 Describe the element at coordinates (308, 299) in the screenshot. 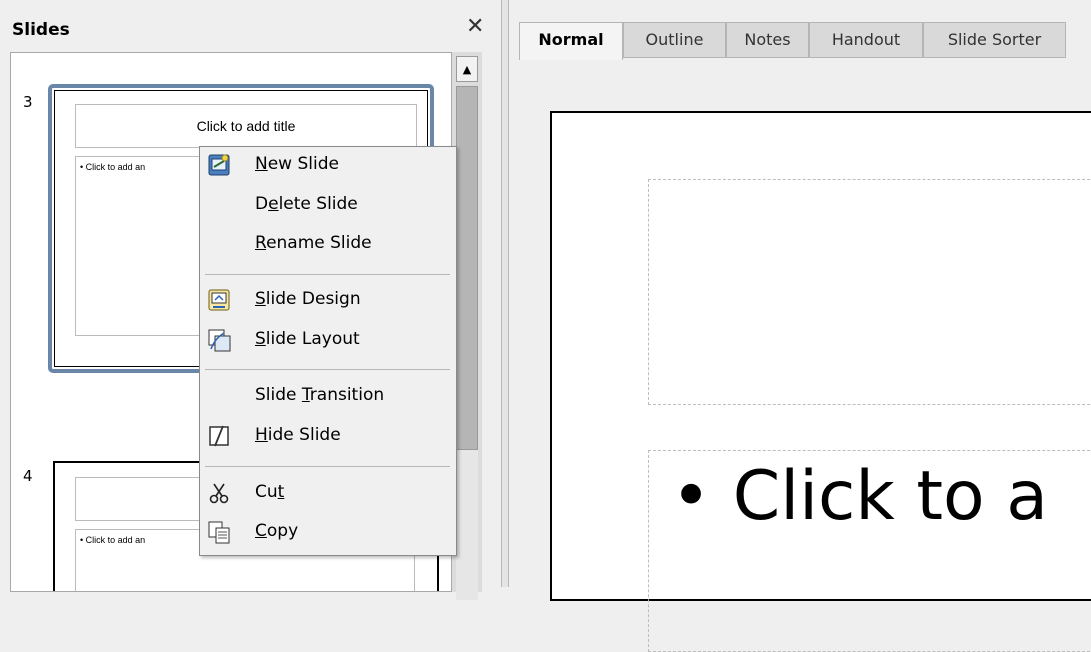

I see `menu-item-label: Slide Design` at that location.